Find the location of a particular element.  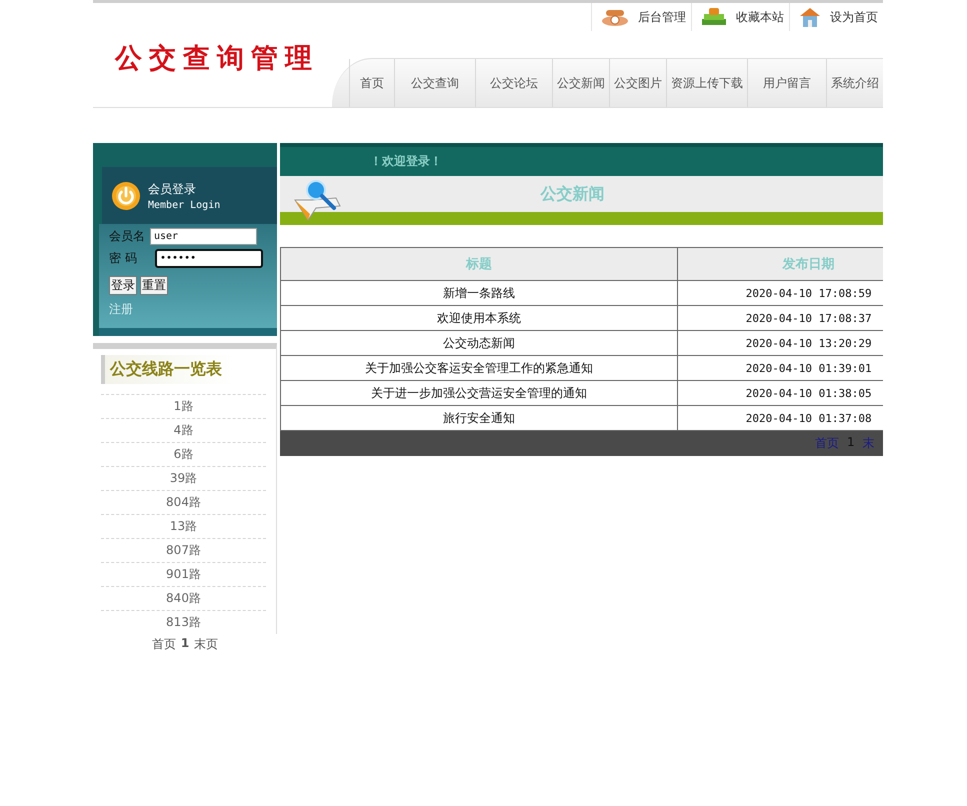

power-icon is located at coordinates (126, 195).